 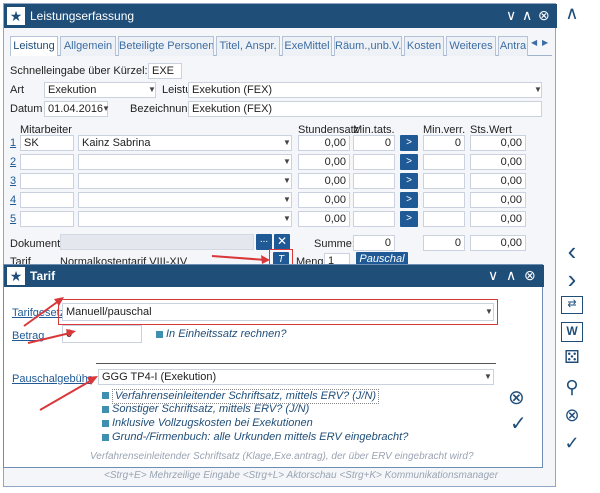 I want to click on row-number: 3, so click(x=13, y=181).